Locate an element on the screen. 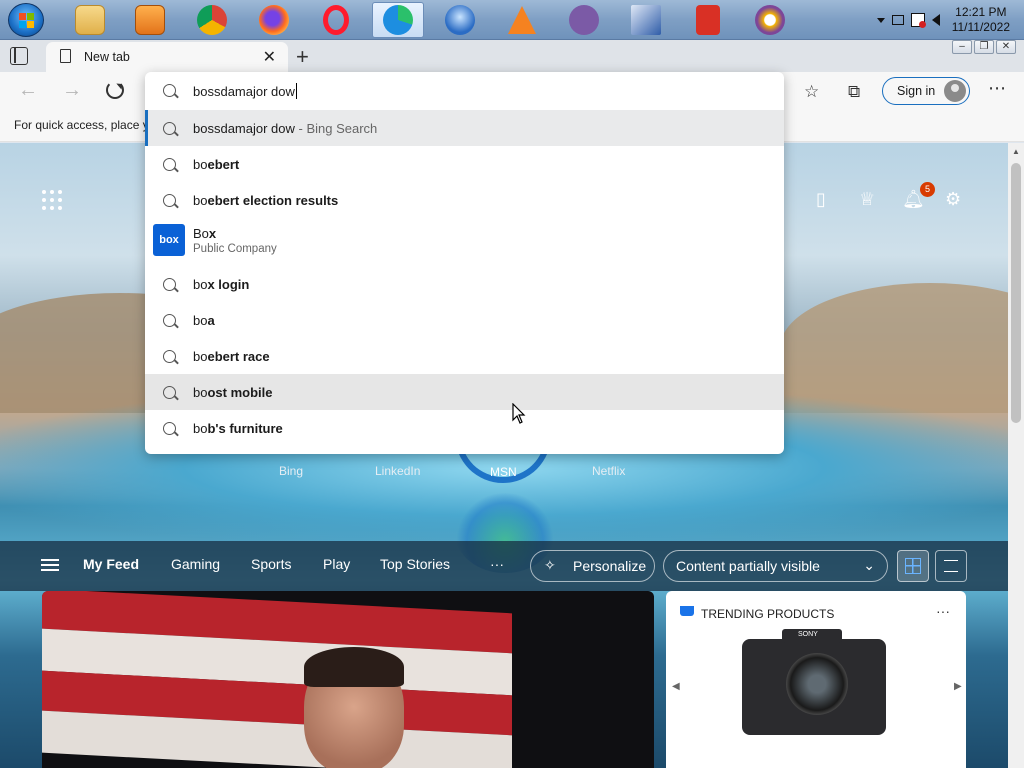  news-card is located at coordinates (348, 679).